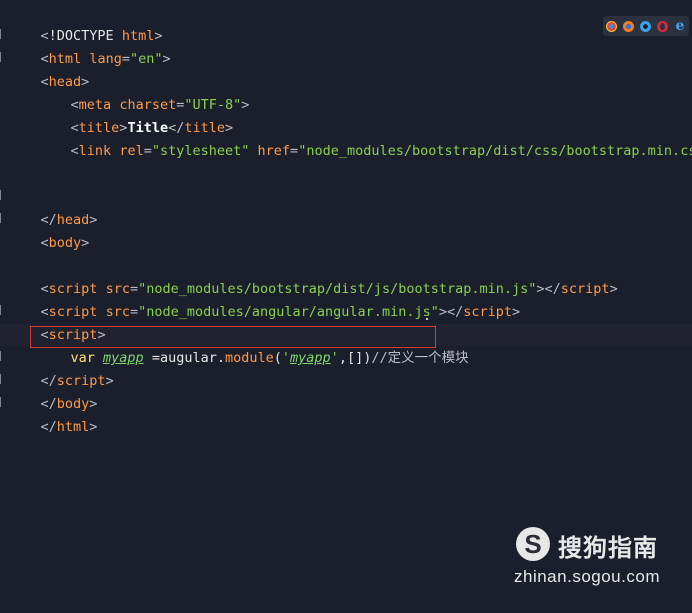  What do you see at coordinates (533, 544) in the screenshot?
I see `sogou-logo-icon: S` at bounding box center [533, 544].